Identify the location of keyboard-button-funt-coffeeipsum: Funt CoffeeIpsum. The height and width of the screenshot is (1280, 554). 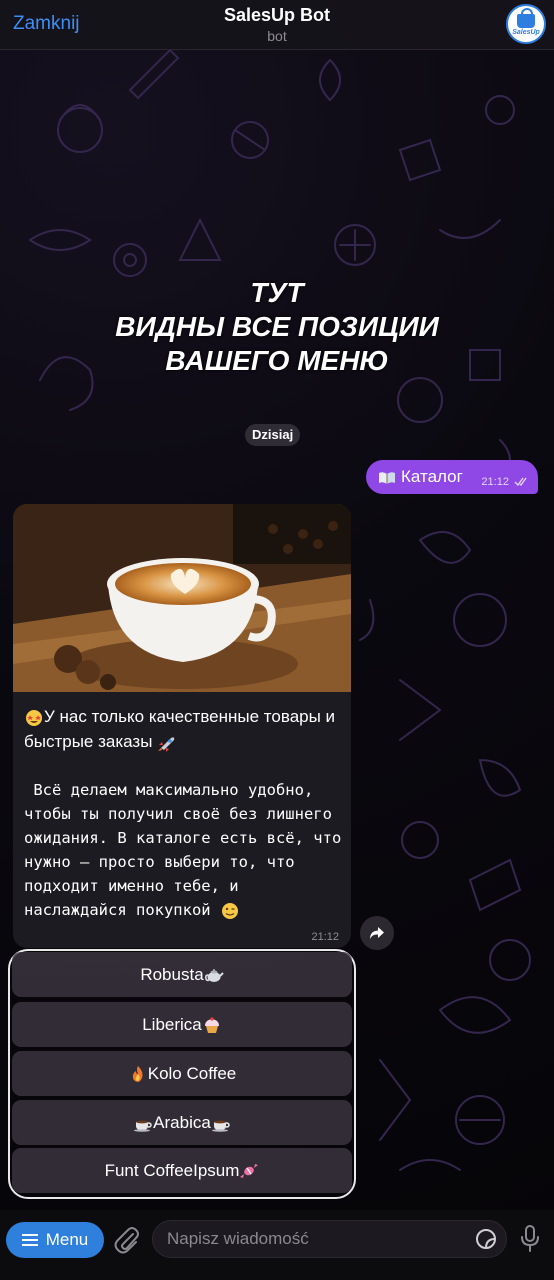
(182, 1170).